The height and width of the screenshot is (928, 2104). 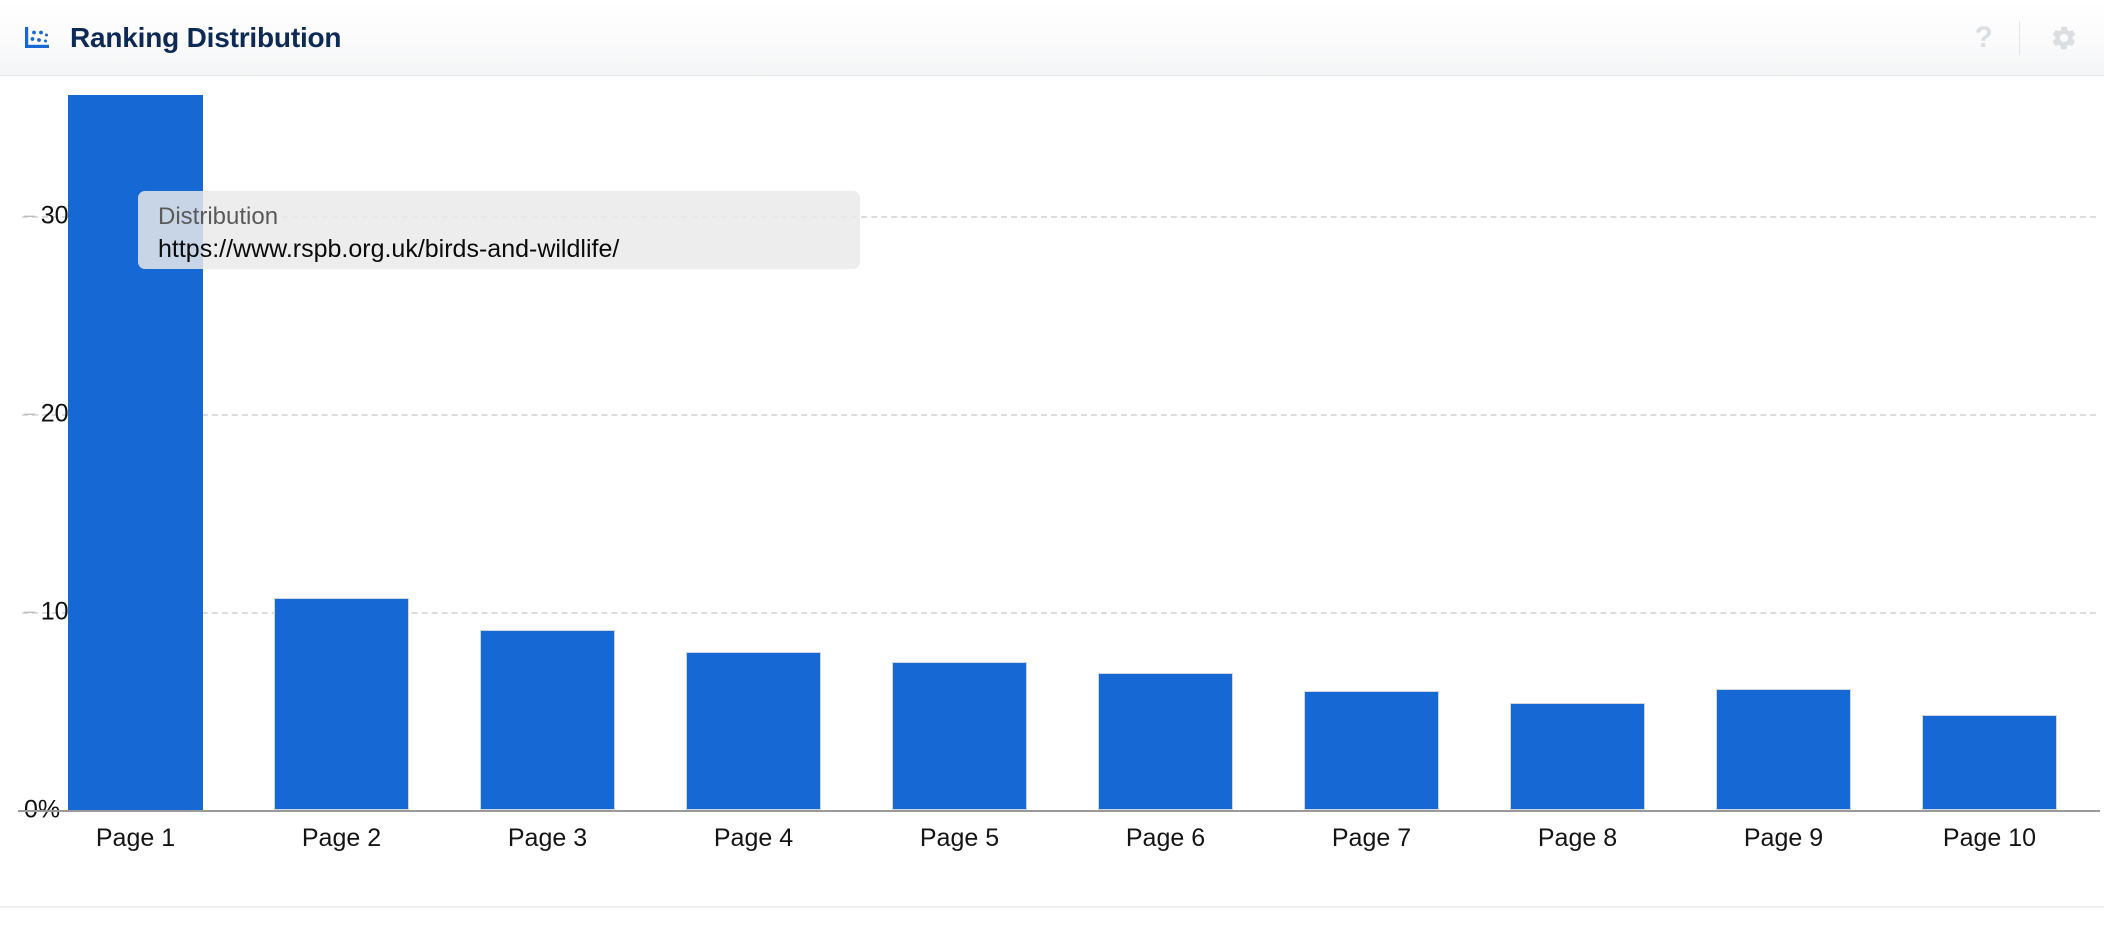 I want to click on x-axis-label-2: Page 2, so click(x=341, y=838).